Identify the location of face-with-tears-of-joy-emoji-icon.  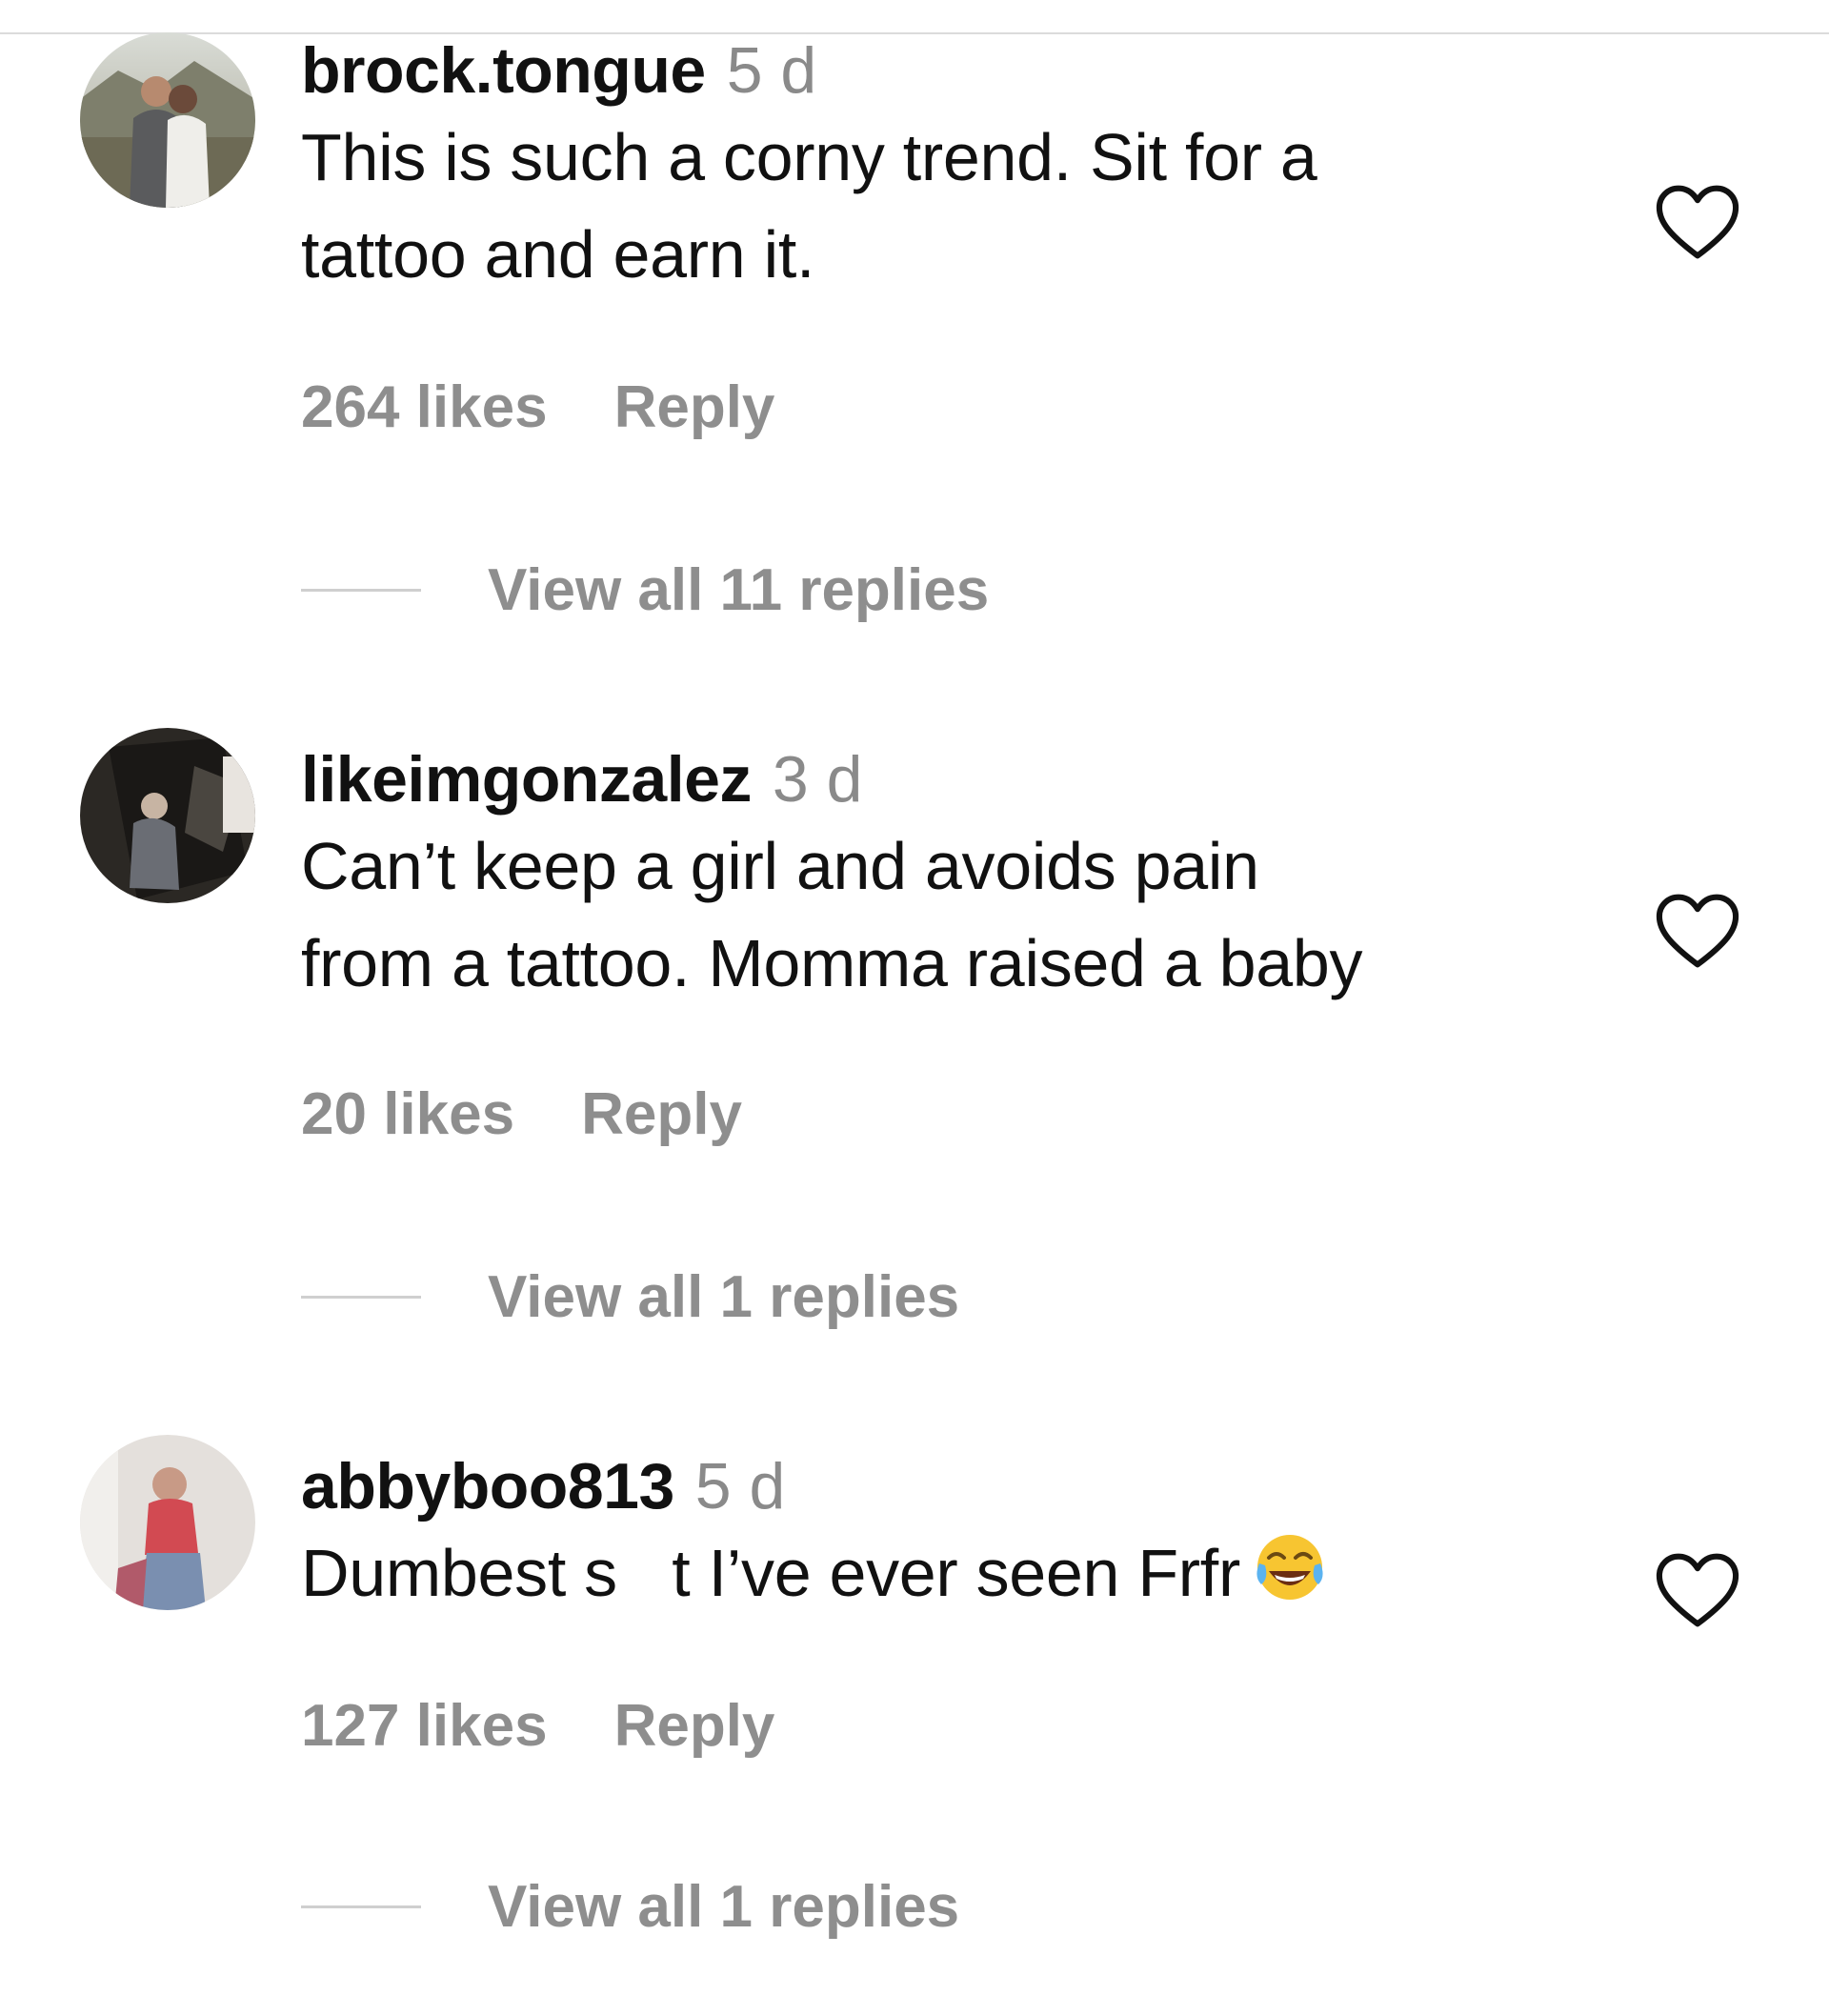
(1290, 1569).